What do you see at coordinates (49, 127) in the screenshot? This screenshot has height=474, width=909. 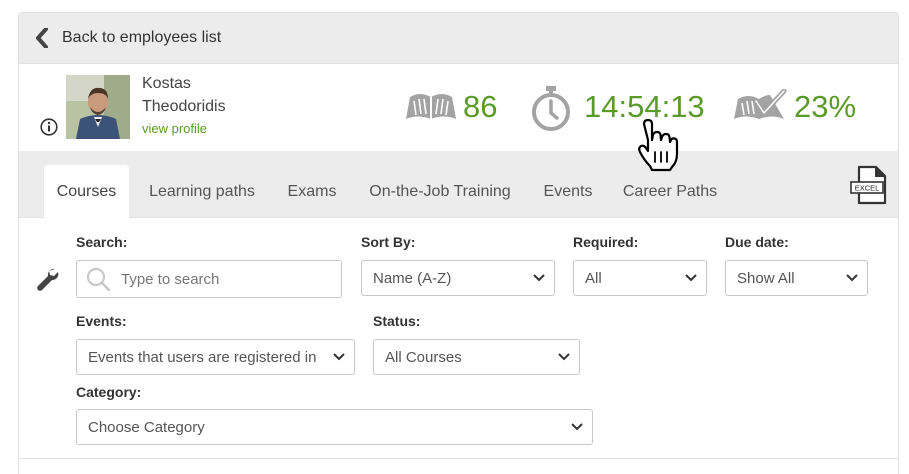 I see `info-icon` at bounding box center [49, 127].